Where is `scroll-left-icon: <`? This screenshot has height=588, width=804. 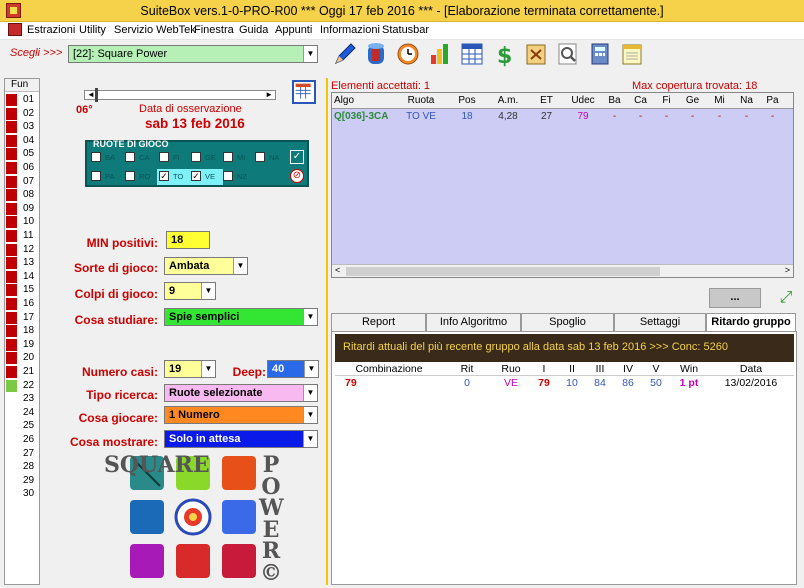
scroll-left-icon: < is located at coordinates (337, 270).